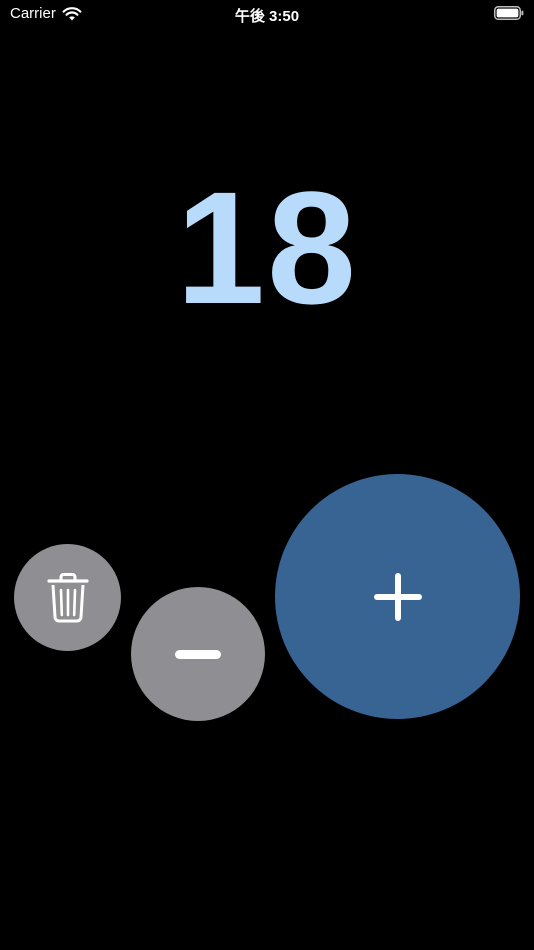  I want to click on delete-button, so click(67, 597).